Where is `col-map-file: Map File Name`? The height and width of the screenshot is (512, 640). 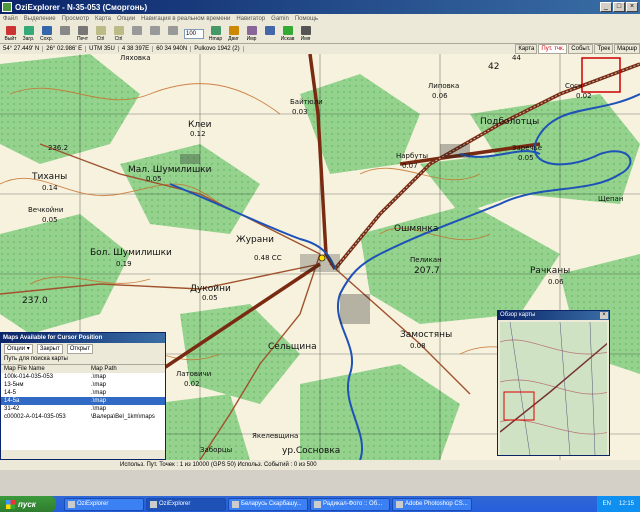
col-map-file: Map File Name is located at coordinates (46, 369).